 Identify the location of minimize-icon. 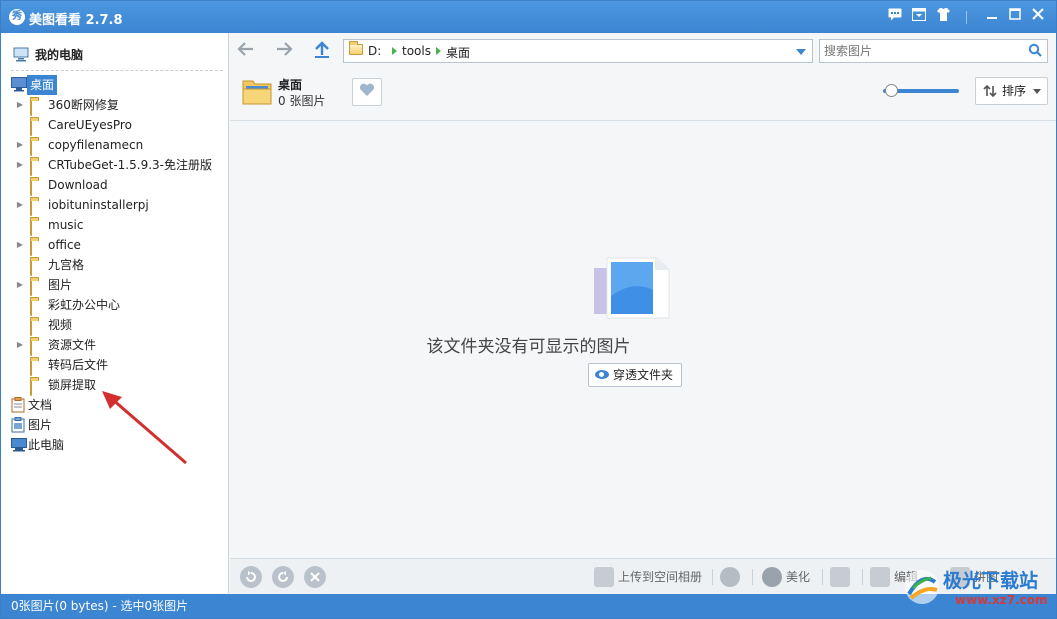
(992, 17).